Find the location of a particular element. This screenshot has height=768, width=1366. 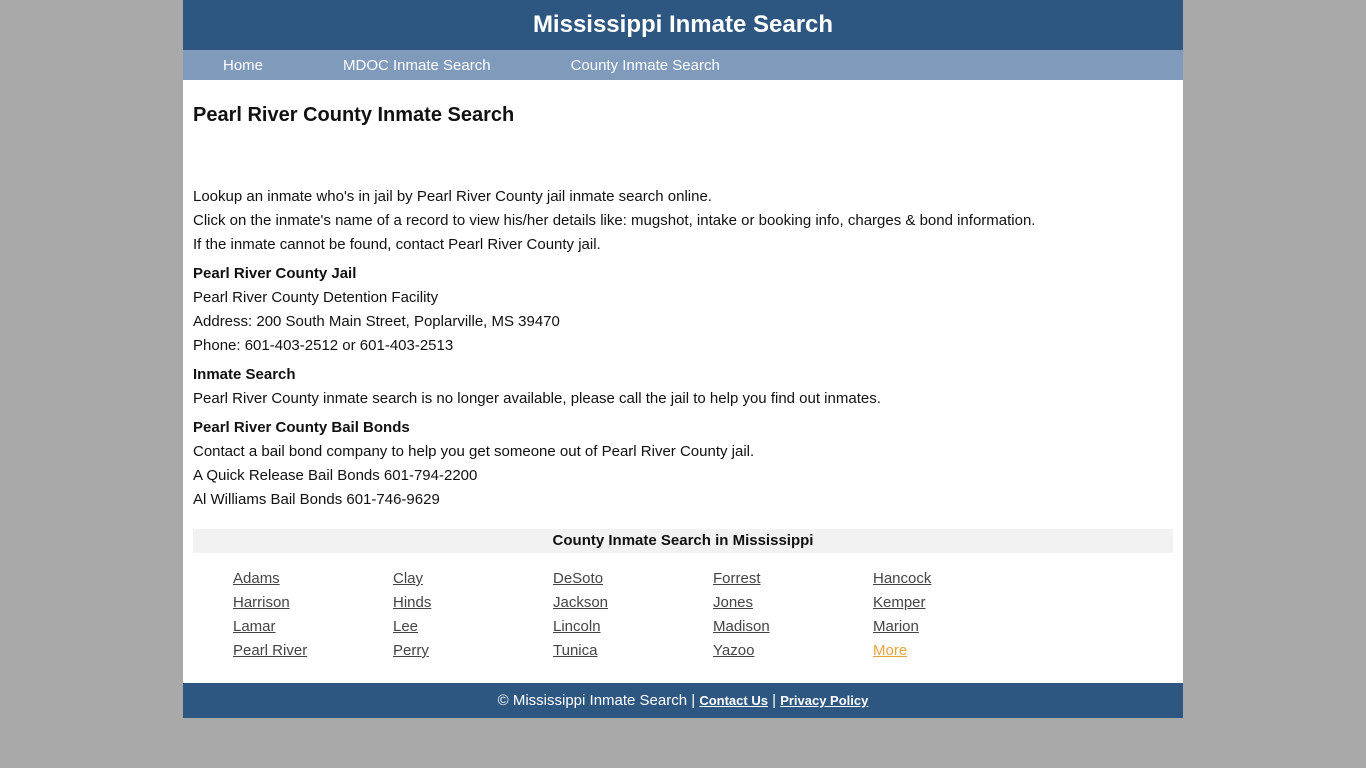

county-link: Jones is located at coordinates (793, 603).